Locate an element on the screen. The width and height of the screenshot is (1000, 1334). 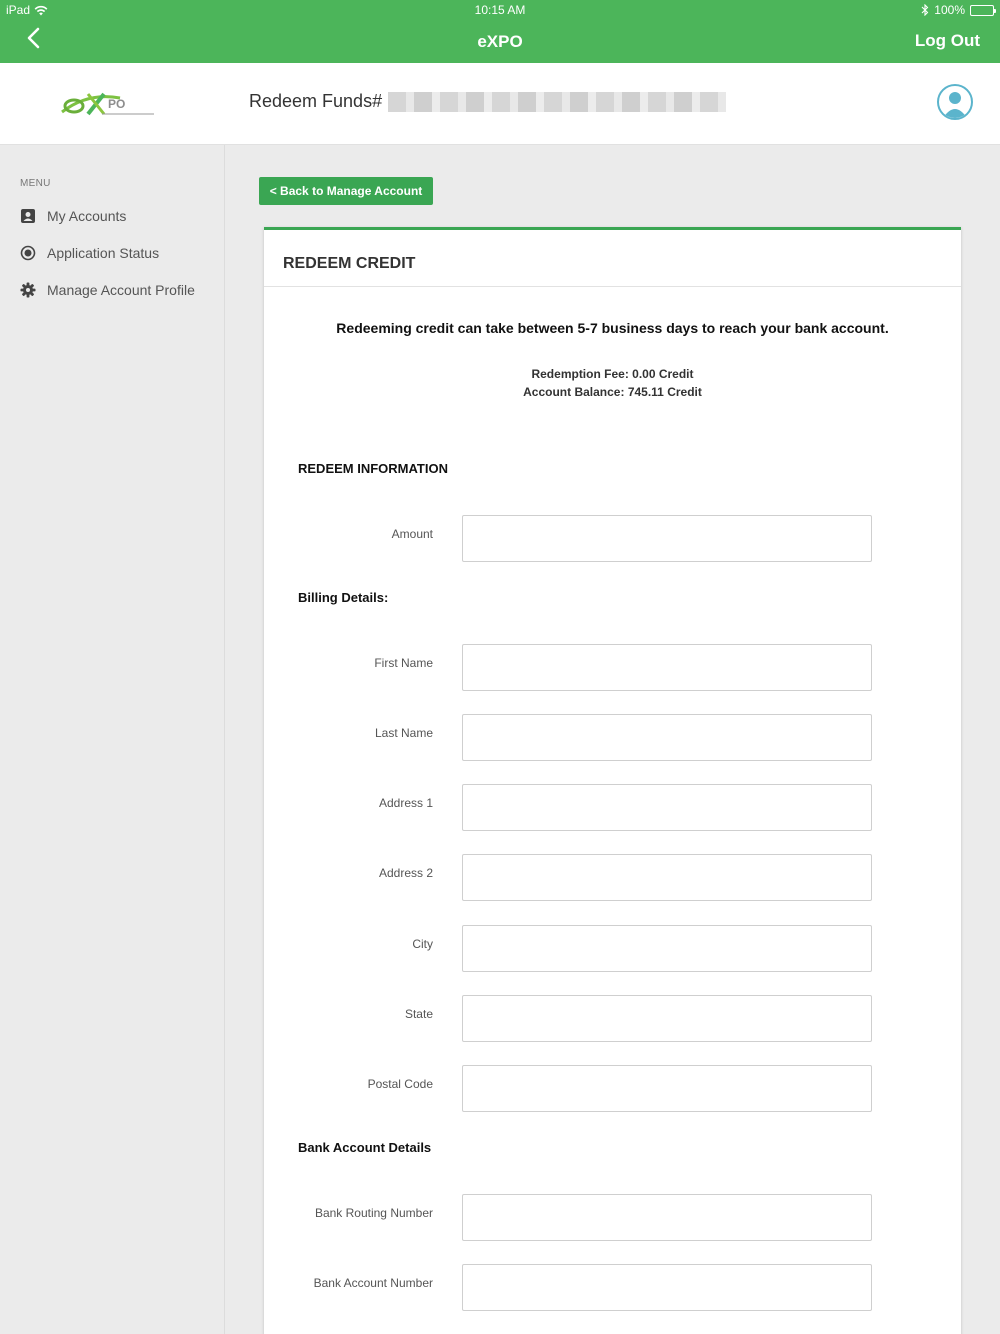
sidebar-item-label: Manage Account Profile is located at coordinates (121, 290).